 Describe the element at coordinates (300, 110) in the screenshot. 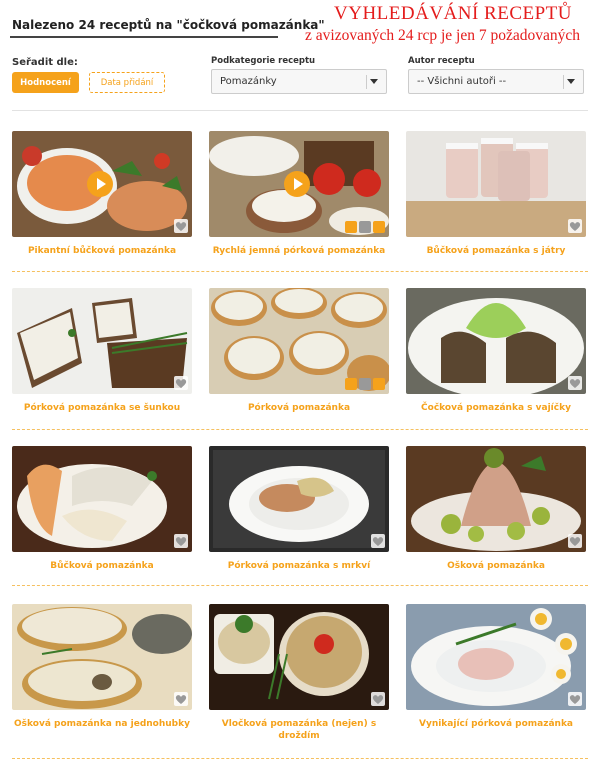

I see `divider` at that location.